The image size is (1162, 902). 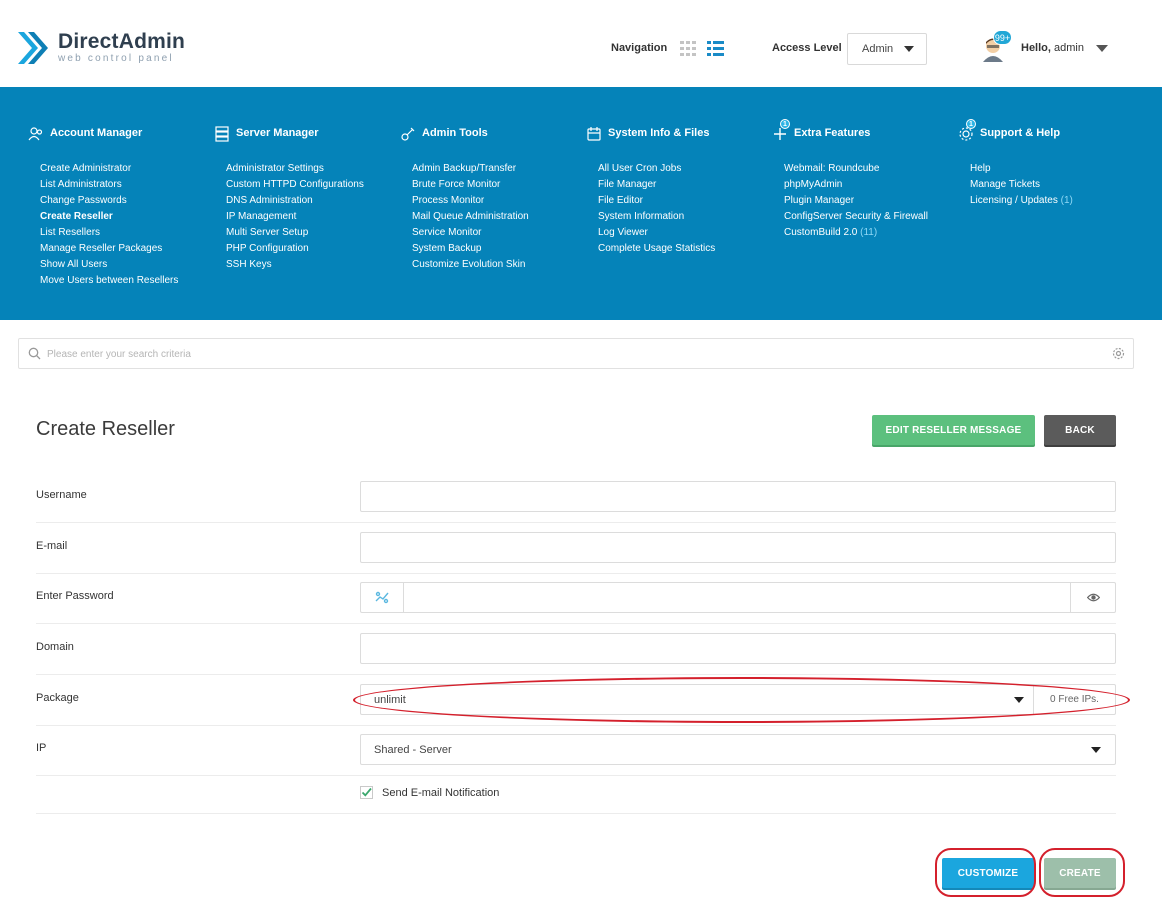 What do you see at coordinates (309, 265) in the screenshot?
I see `menu-item-ssh-keys: SSH Keys` at bounding box center [309, 265].